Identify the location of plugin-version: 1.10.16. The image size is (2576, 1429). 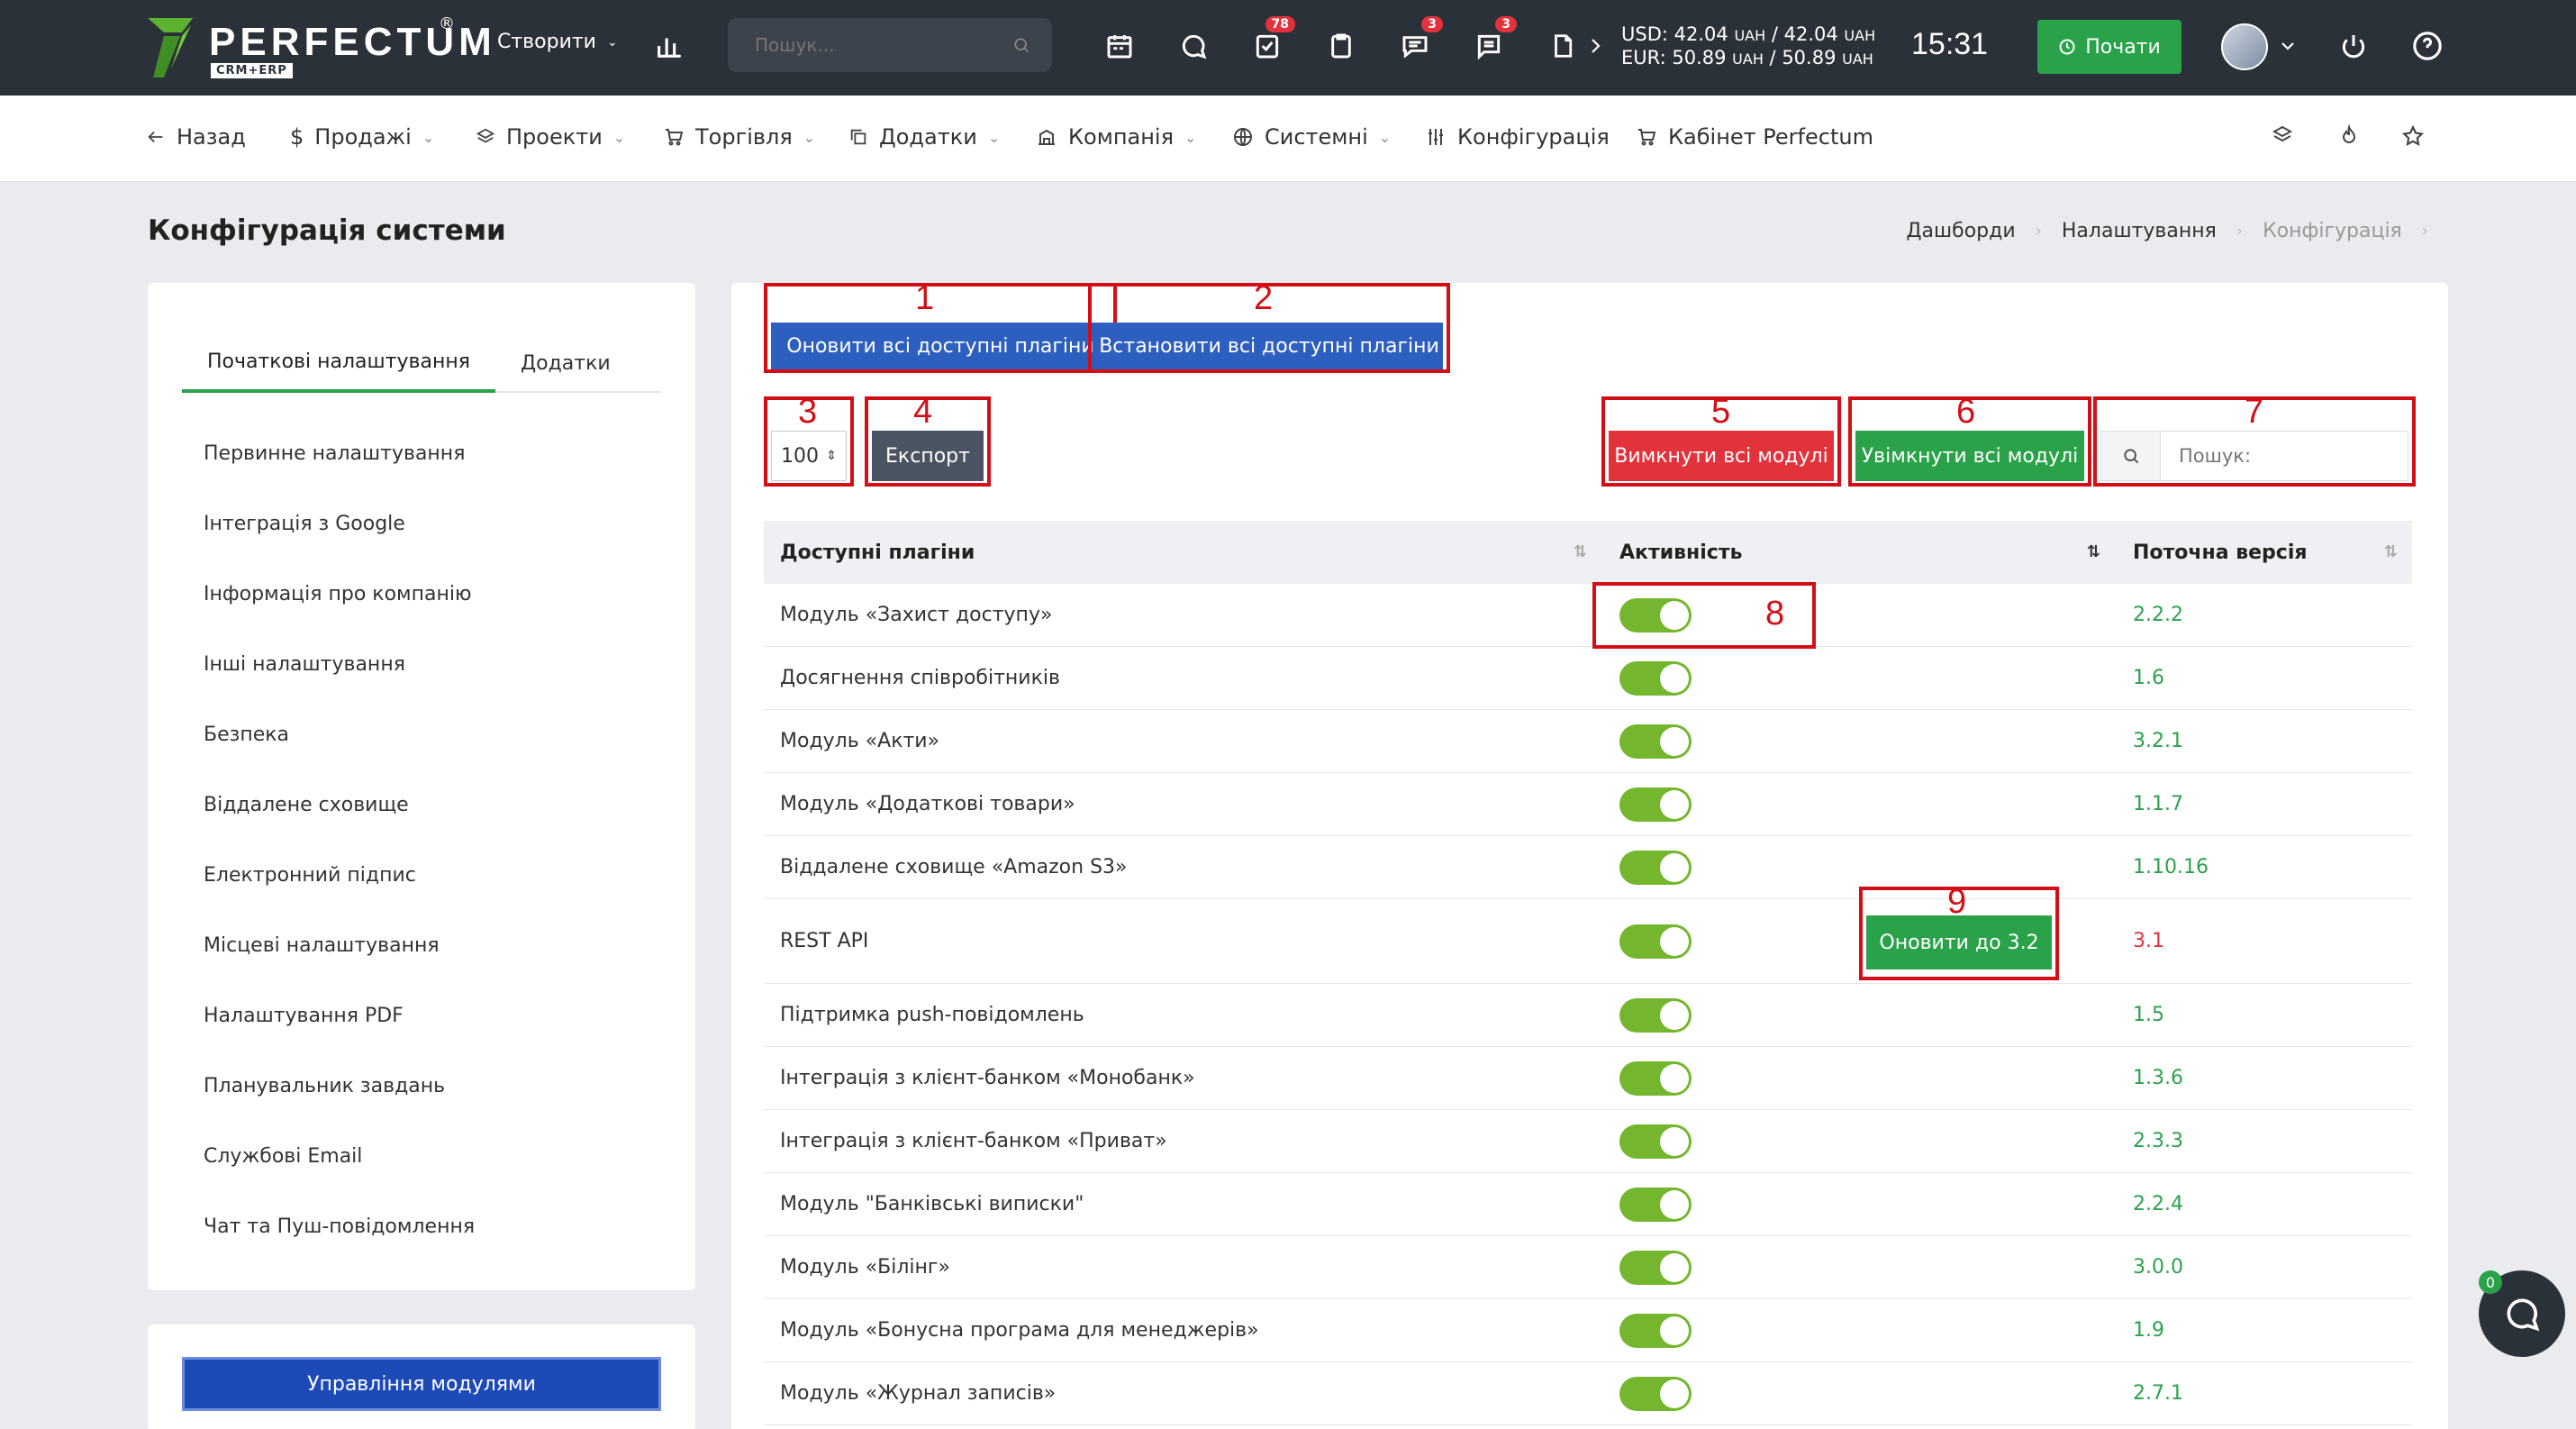
(2171, 867).